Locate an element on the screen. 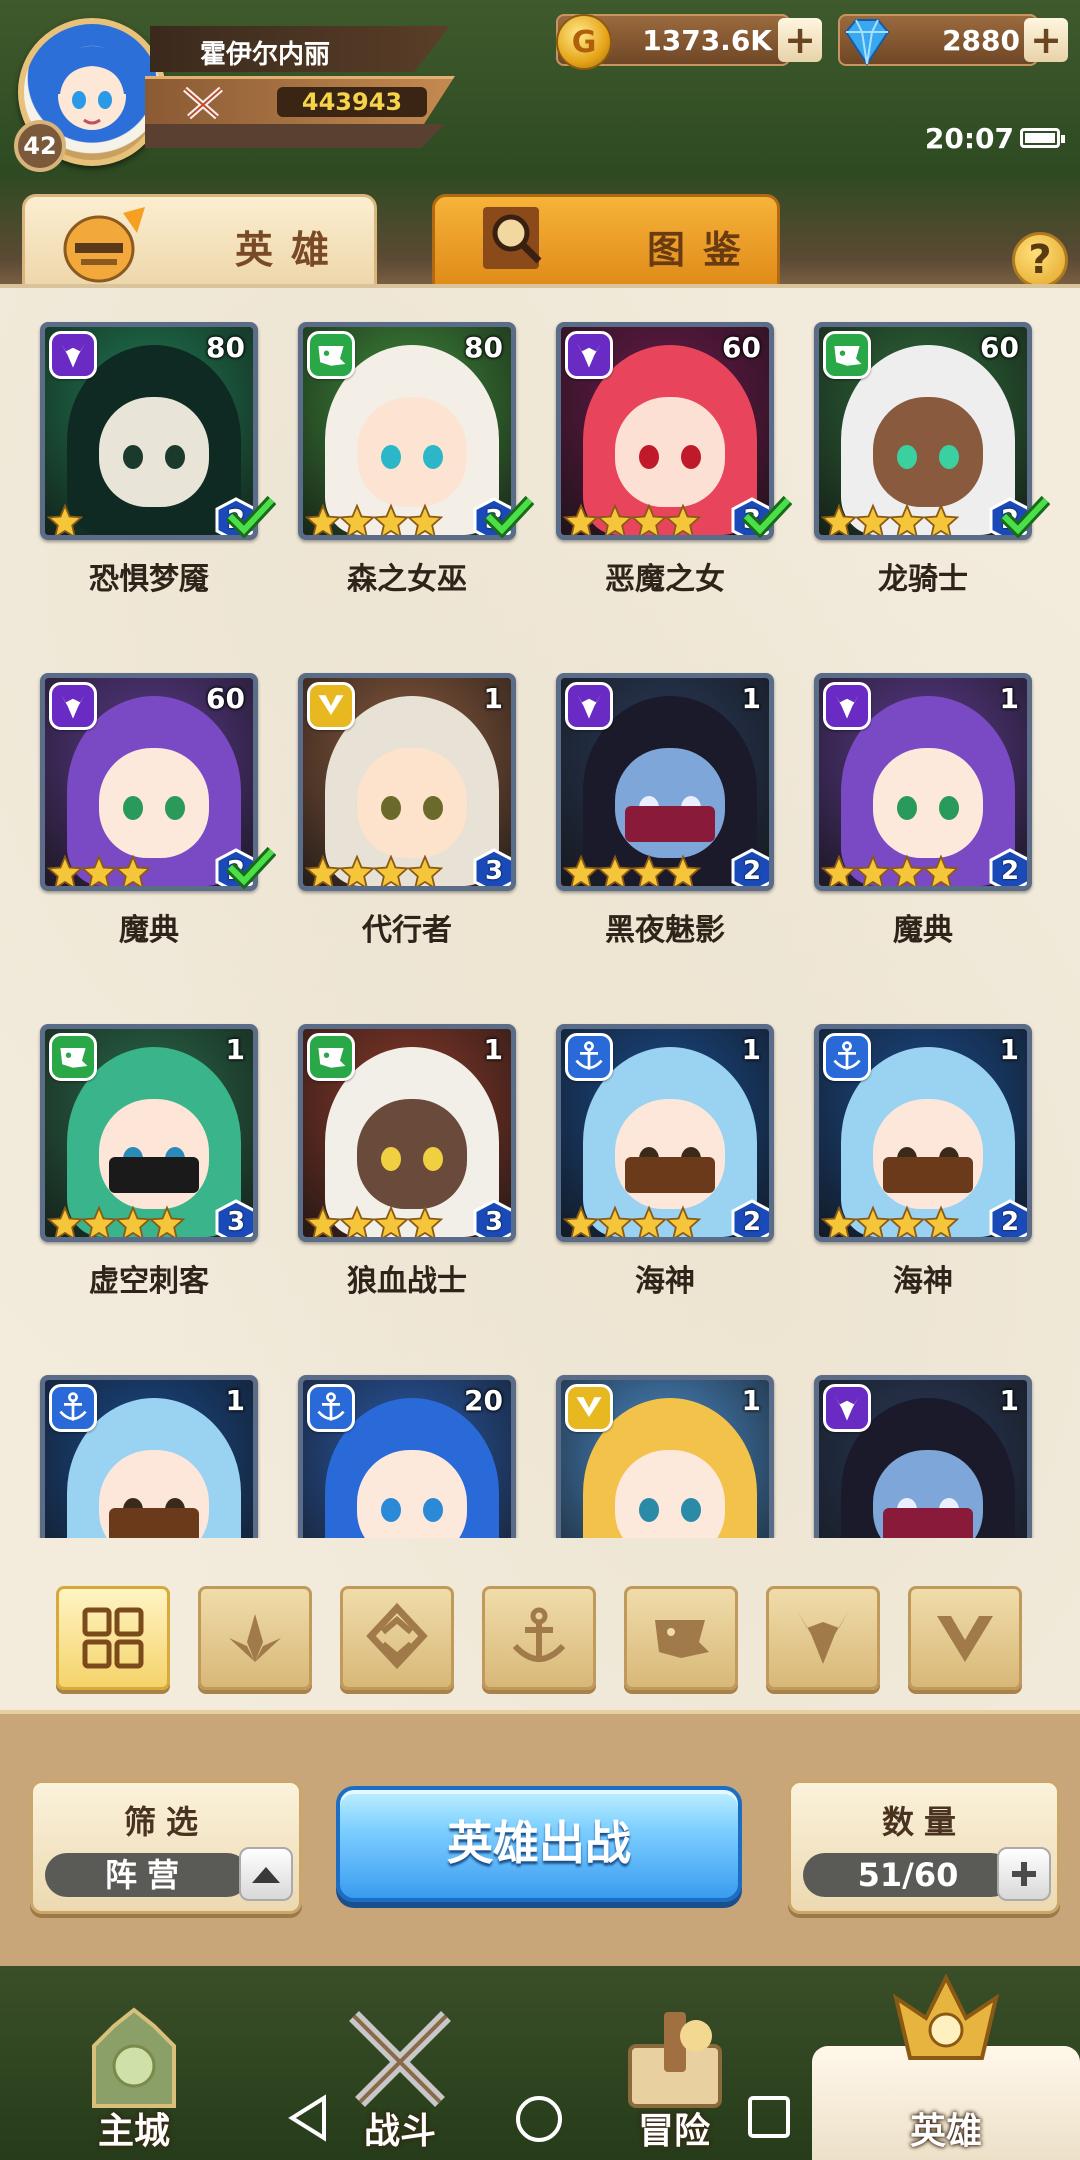 This screenshot has height=2160, width=1080. help-button: ? is located at coordinates (1040, 260).